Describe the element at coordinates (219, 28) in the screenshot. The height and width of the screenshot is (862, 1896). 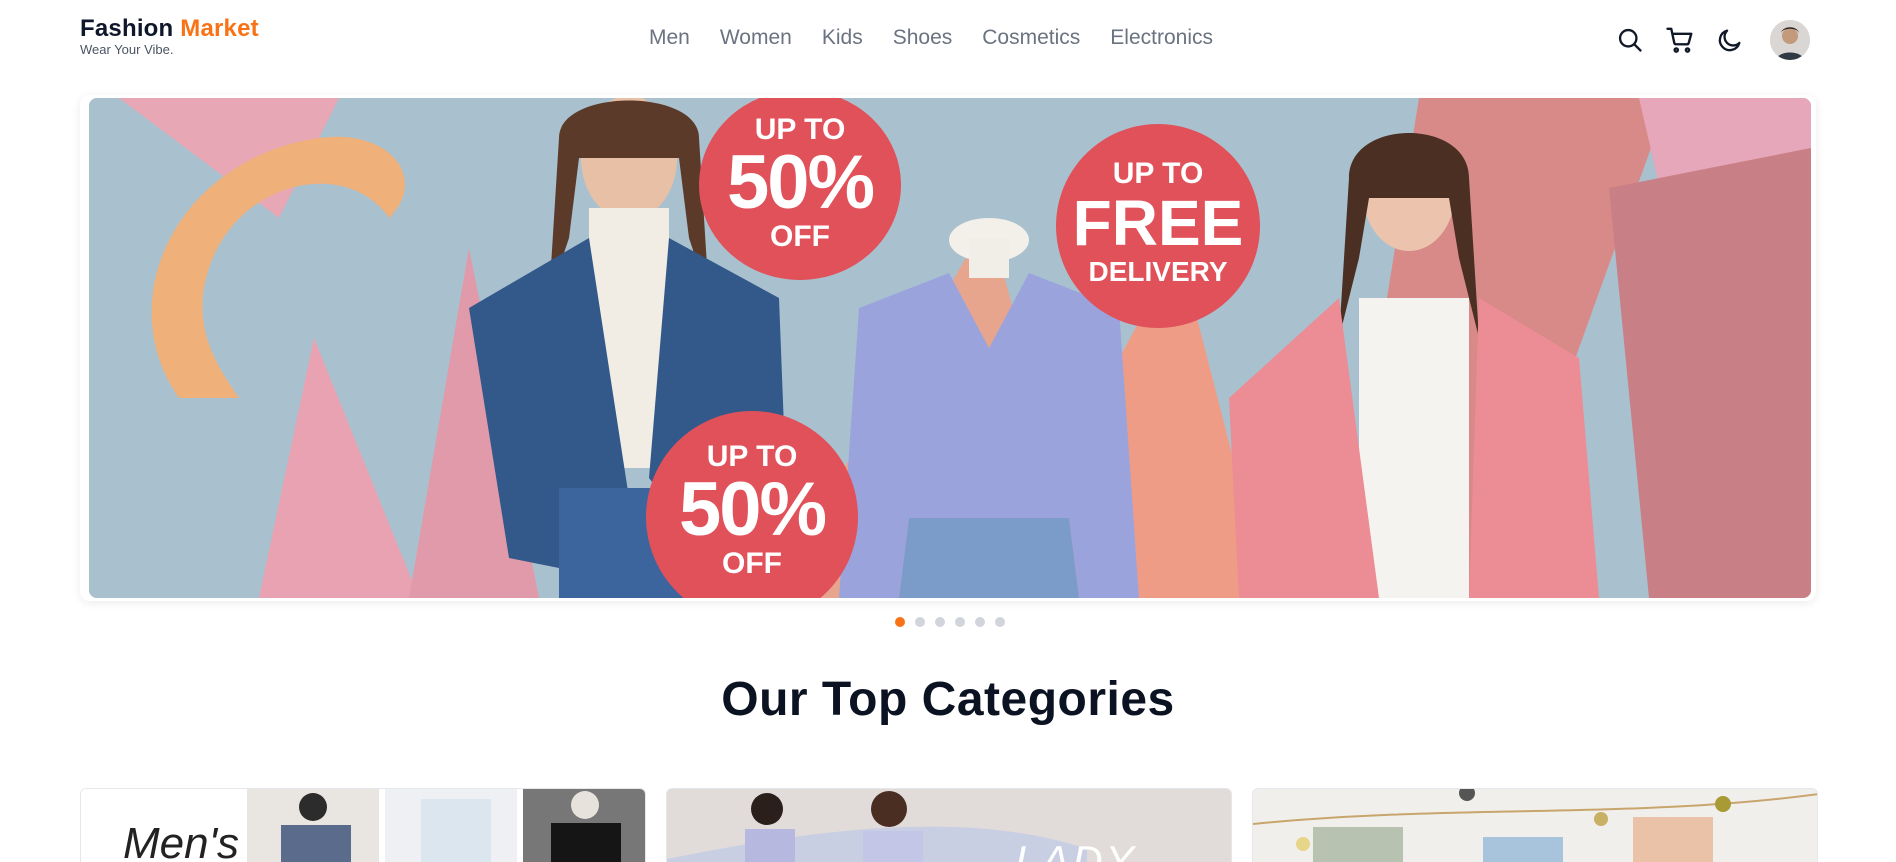
I see `brand-name-accent: Market` at that location.